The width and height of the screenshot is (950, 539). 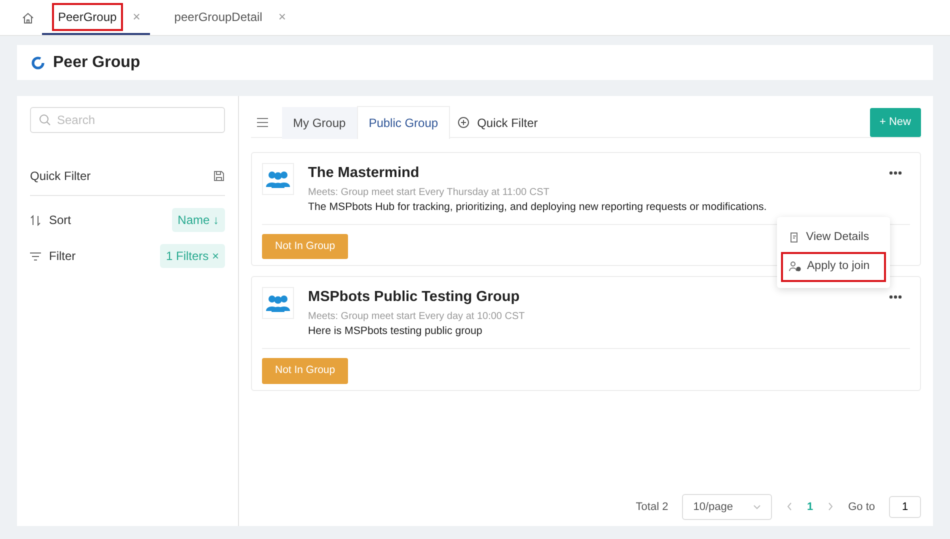 I want to click on group-name: MSPbots Public Testing Group, so click(x=414, y=298).